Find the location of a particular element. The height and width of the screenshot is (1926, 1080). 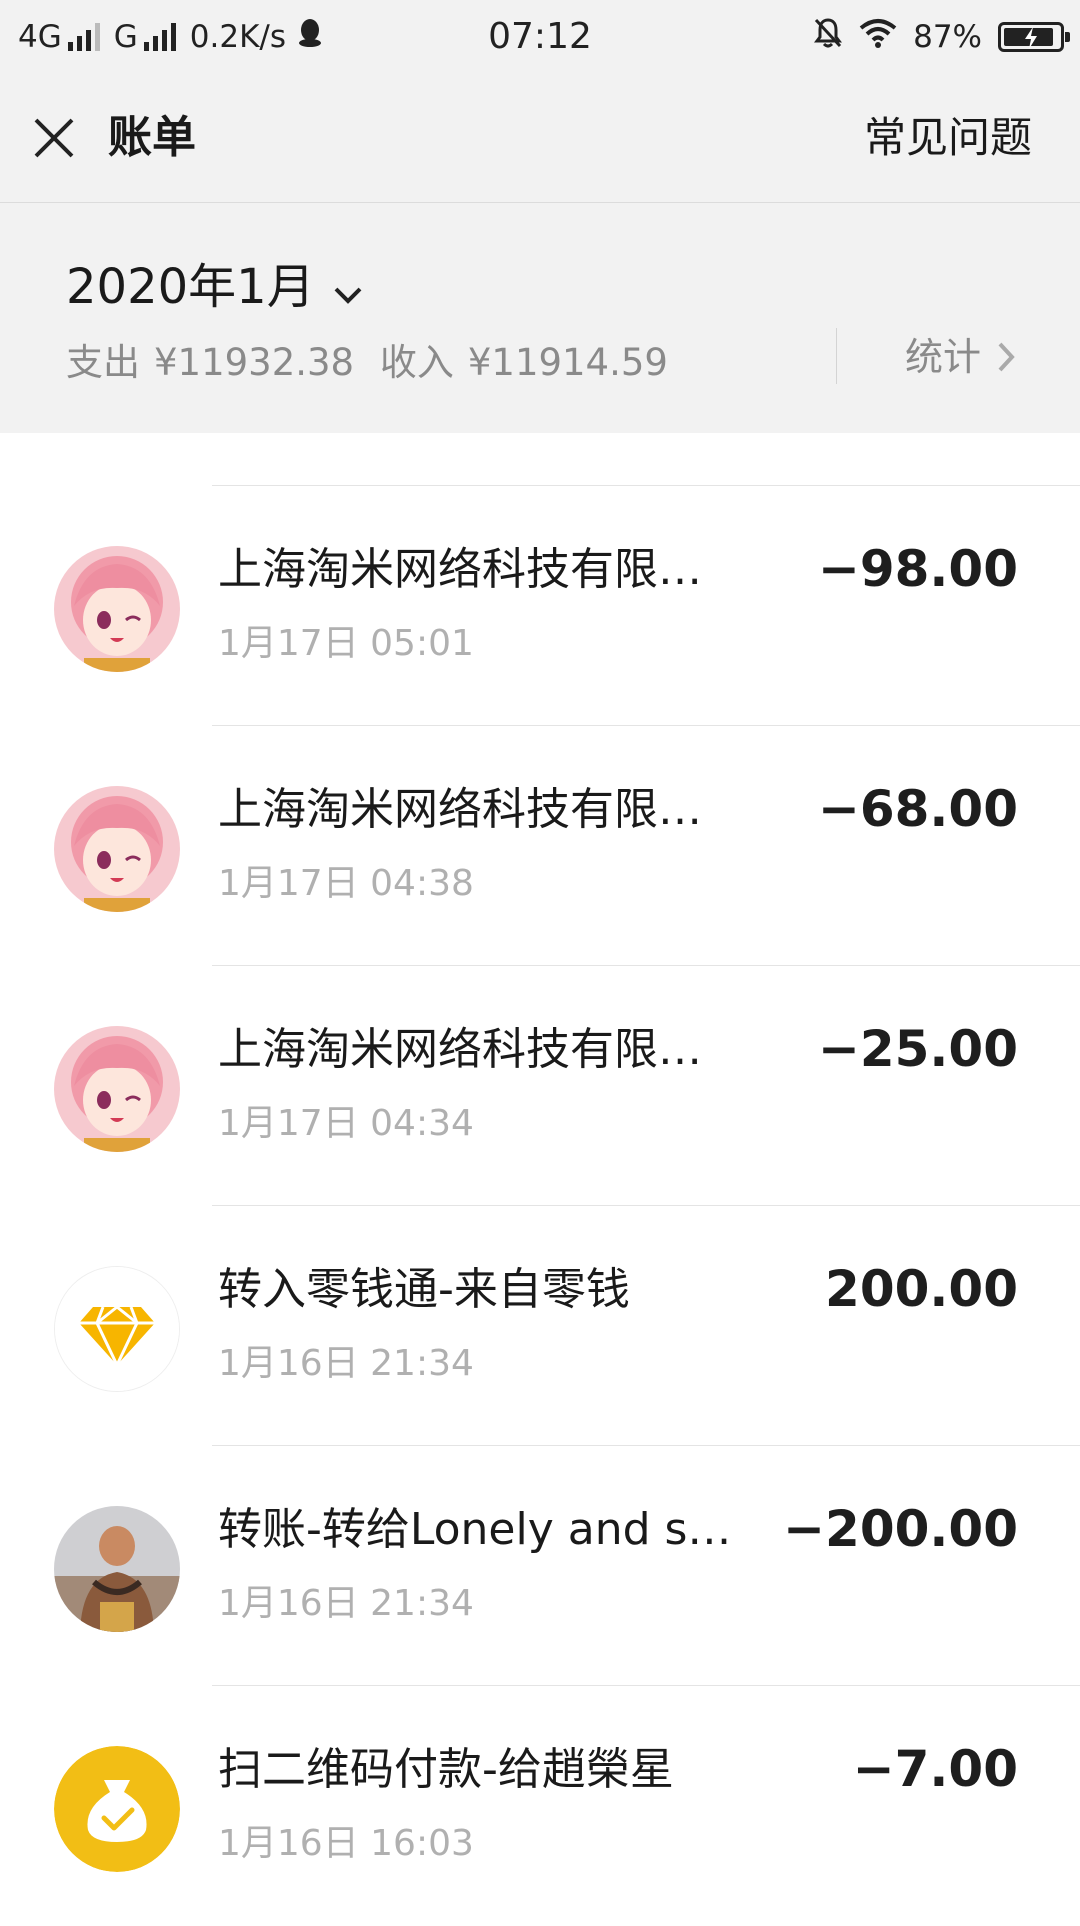

income-value: ¥11914.59 is located at coordinates (567, 362).